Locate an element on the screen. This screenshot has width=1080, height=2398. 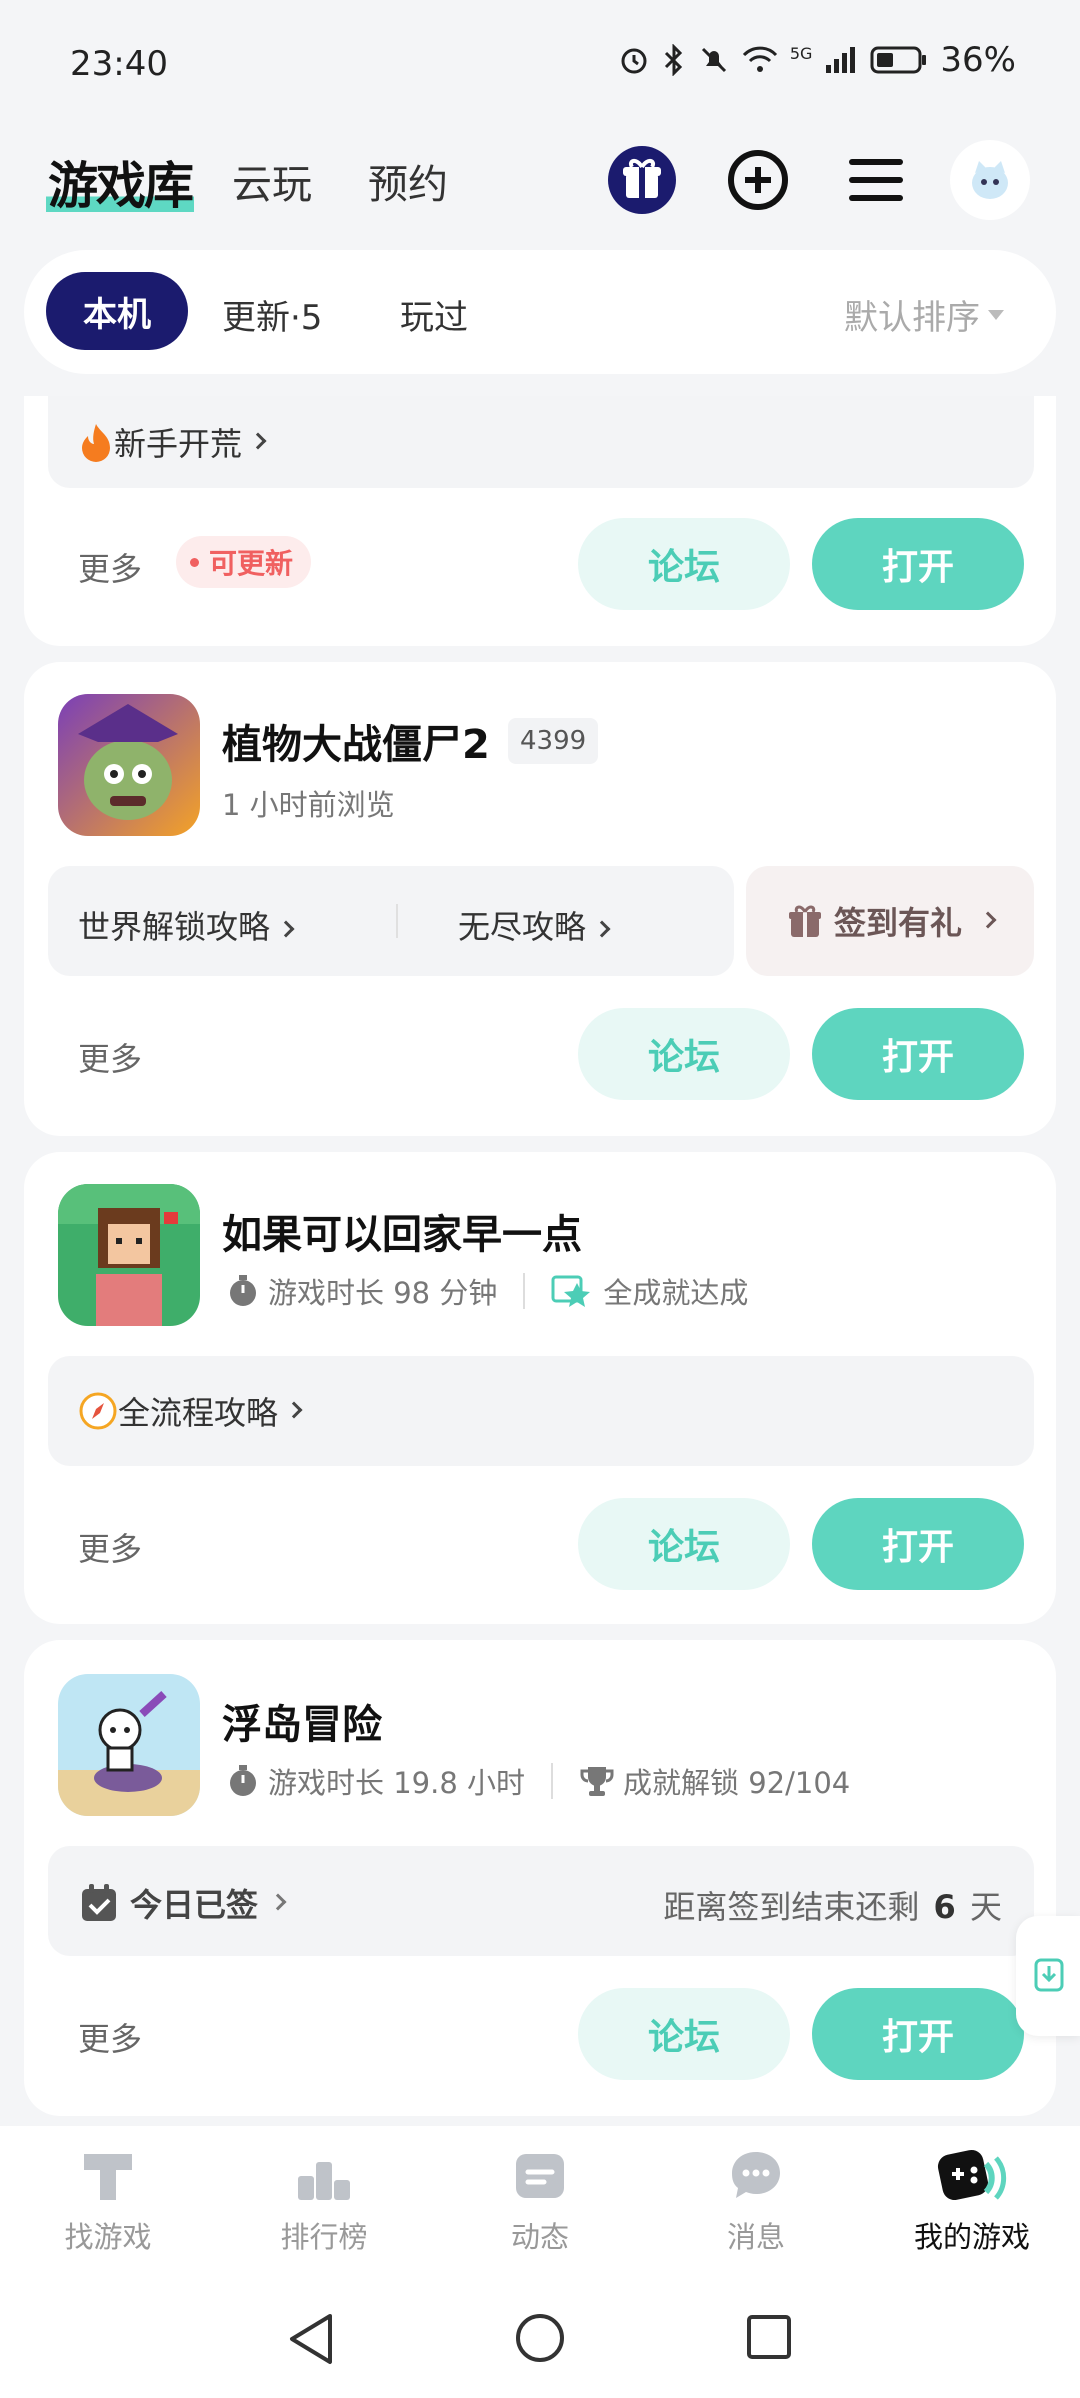
nav-item-find-games: 找游戏 is located at coordinates (108, 2201).